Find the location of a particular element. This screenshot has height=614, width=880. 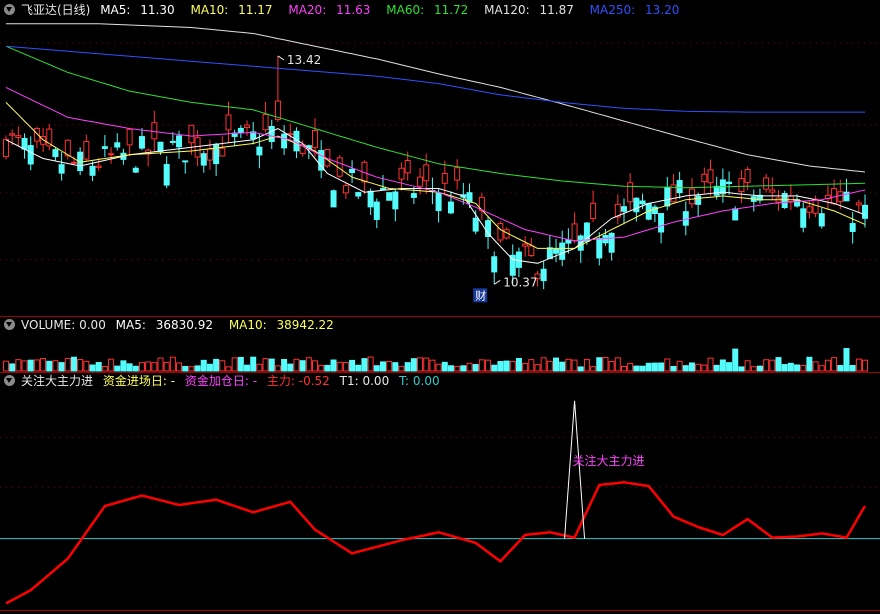

ma250-label: MA250: 13.20 is located at coordinates (634, 10).